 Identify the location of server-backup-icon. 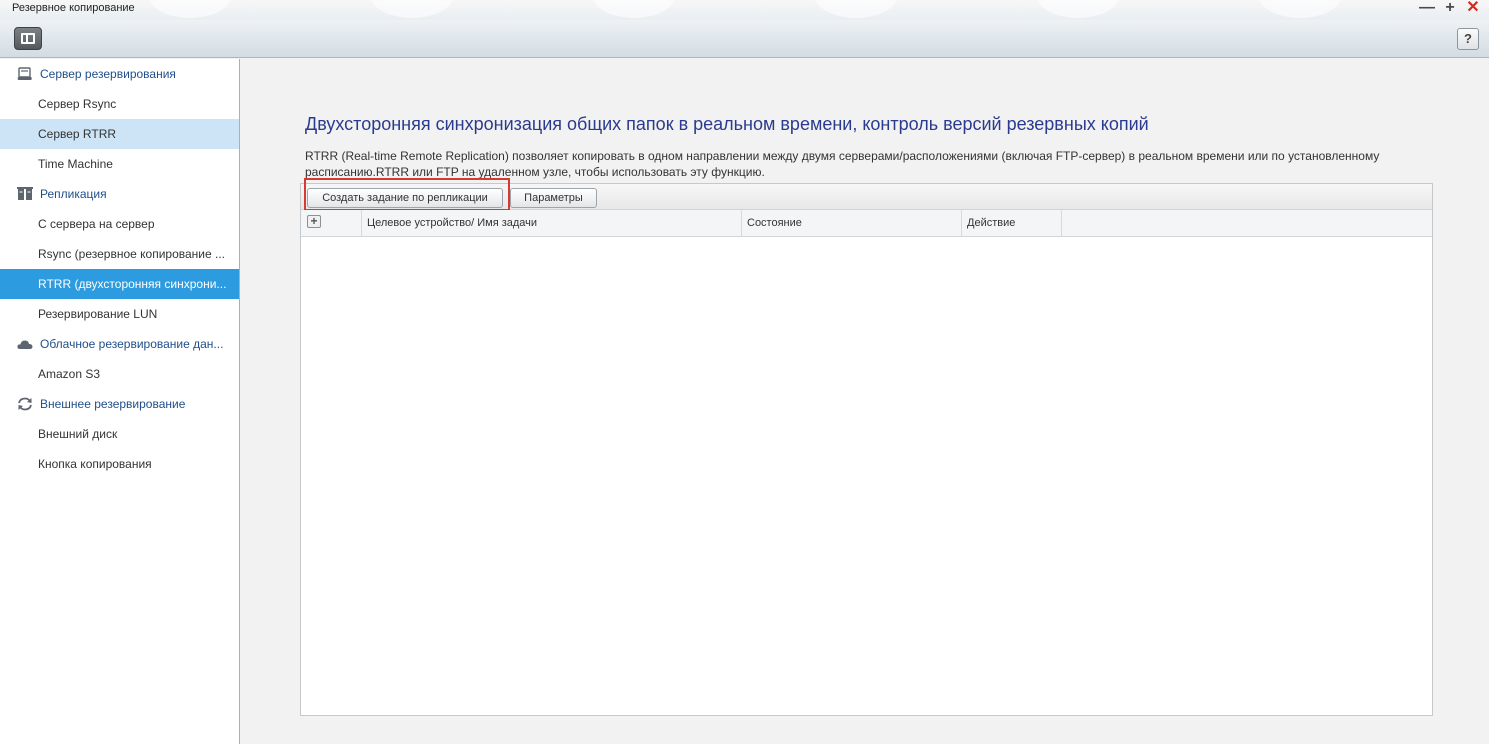
(24, 73).